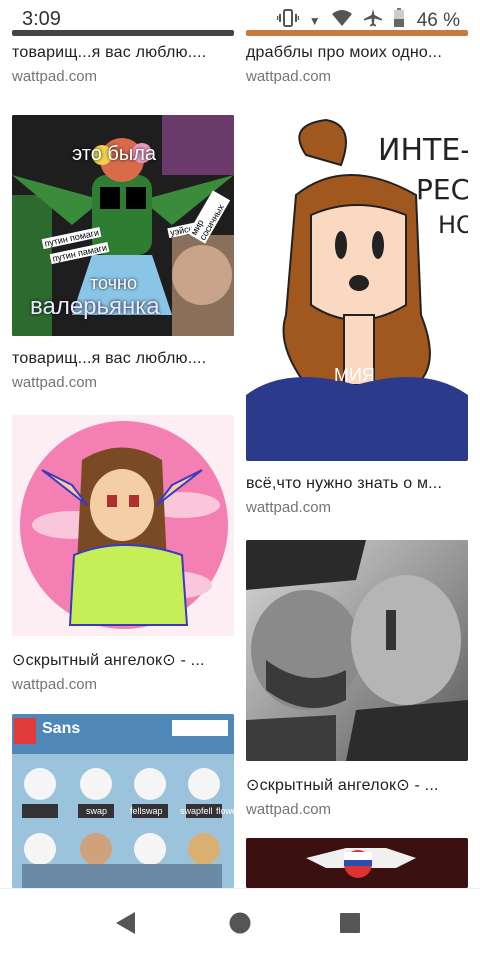 The height and width of the screenshot is (961, 480). What do you see at coordinates (438, 20) in the screenshot?
I see `battery-percent: 46 %` at bounding box center [438, 20].